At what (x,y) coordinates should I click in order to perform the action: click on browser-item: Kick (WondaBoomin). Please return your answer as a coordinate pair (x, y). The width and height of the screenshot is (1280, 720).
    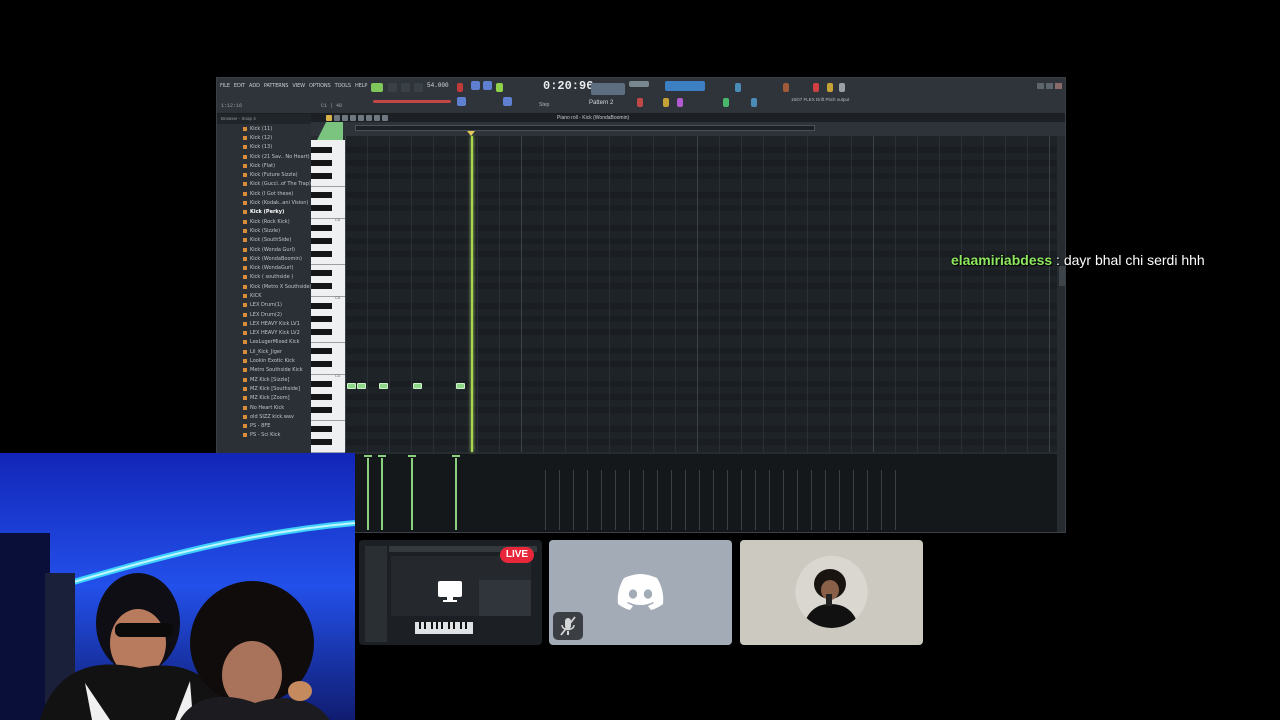
    Looking at the image, I should click on (277, 258).